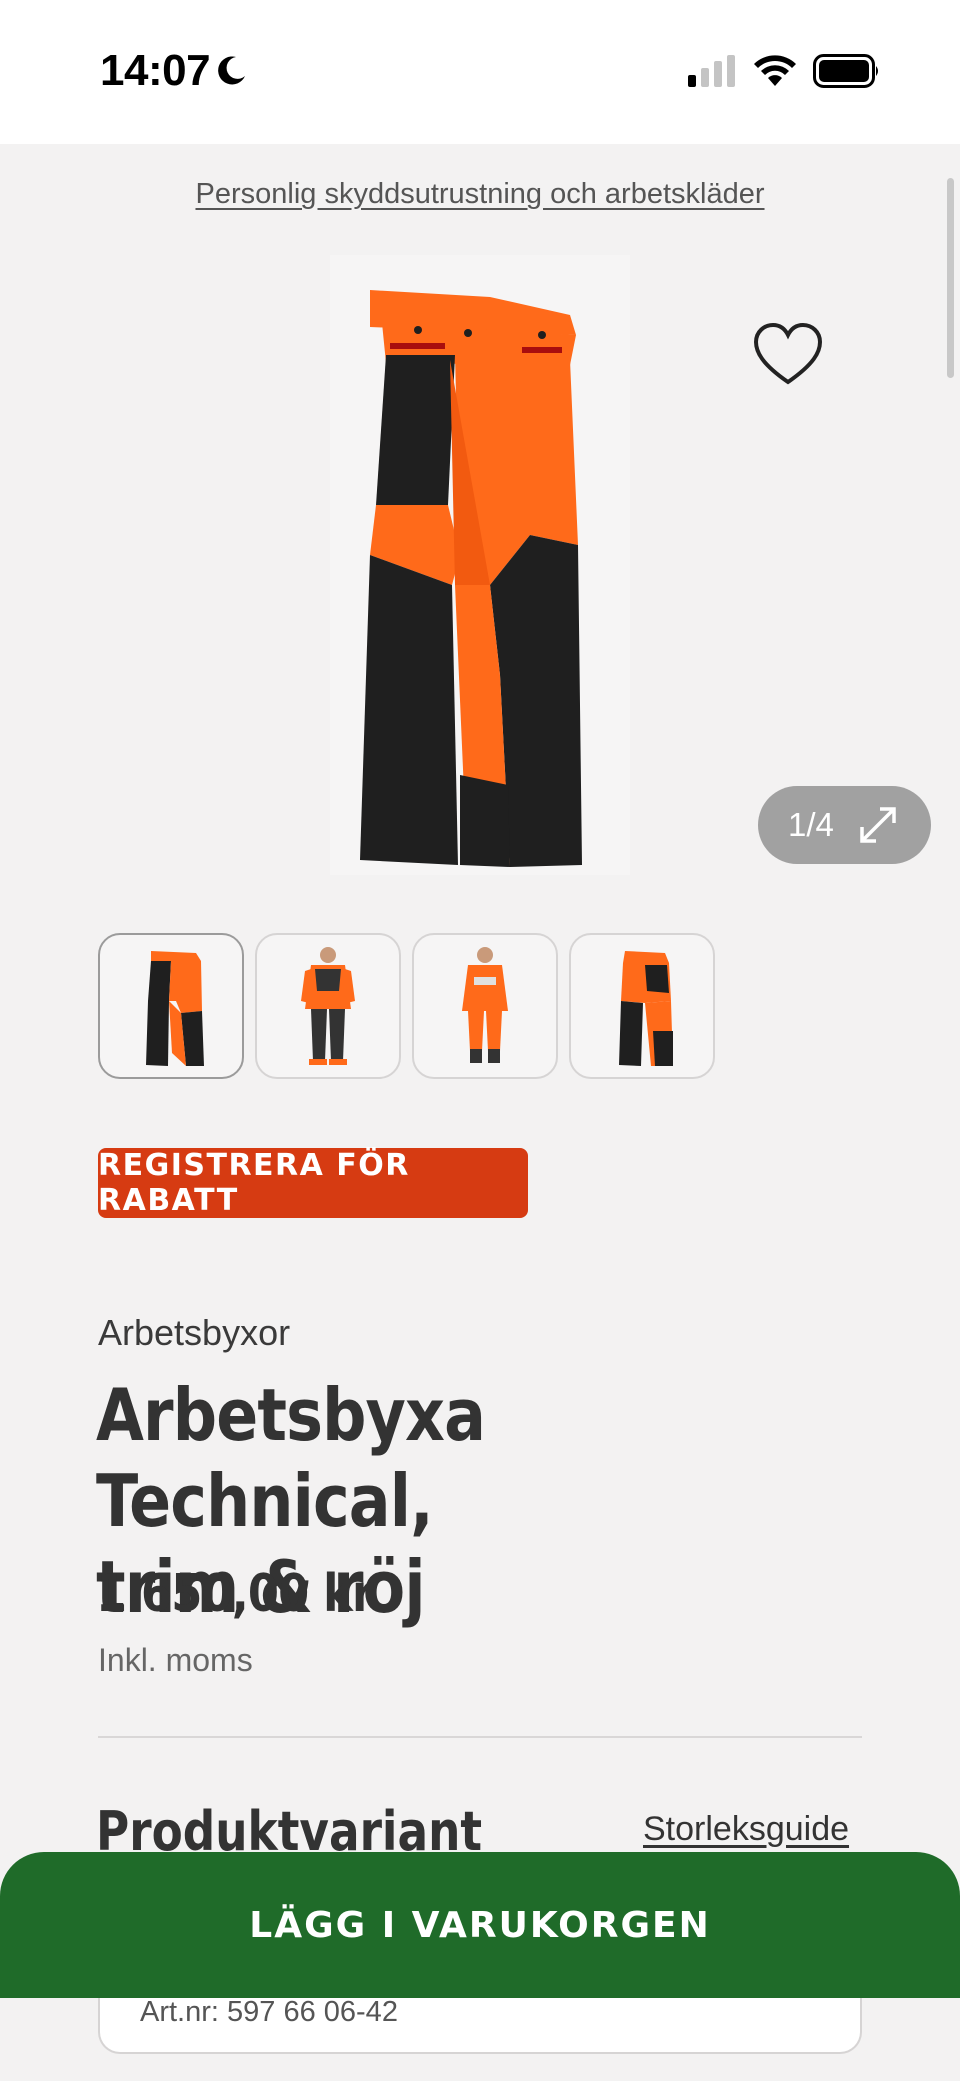 The height and width of the screenshot is (2081, 960). What do you see at coordinates (406, 1006) in the screenshot?
I see `thumbnail-strip` at bounding box center [406, 1006].